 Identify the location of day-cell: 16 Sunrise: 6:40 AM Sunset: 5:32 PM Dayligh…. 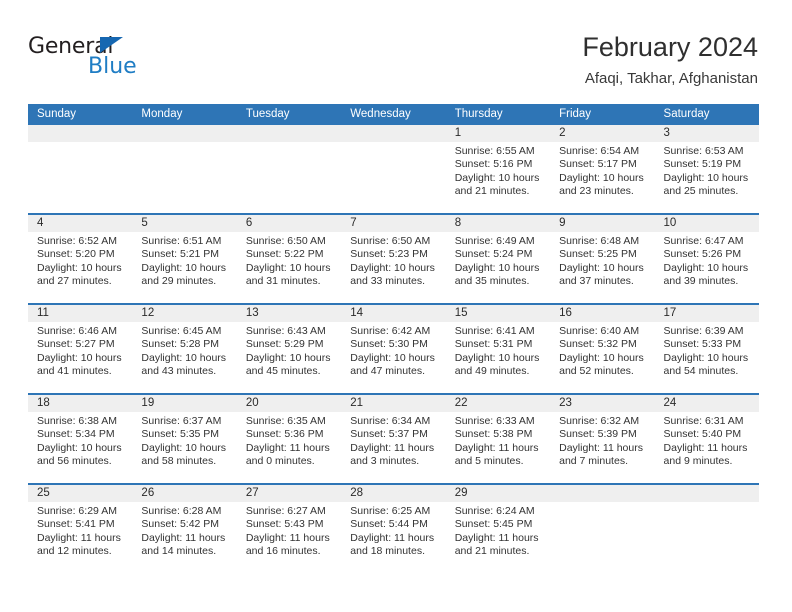
(602, 349).